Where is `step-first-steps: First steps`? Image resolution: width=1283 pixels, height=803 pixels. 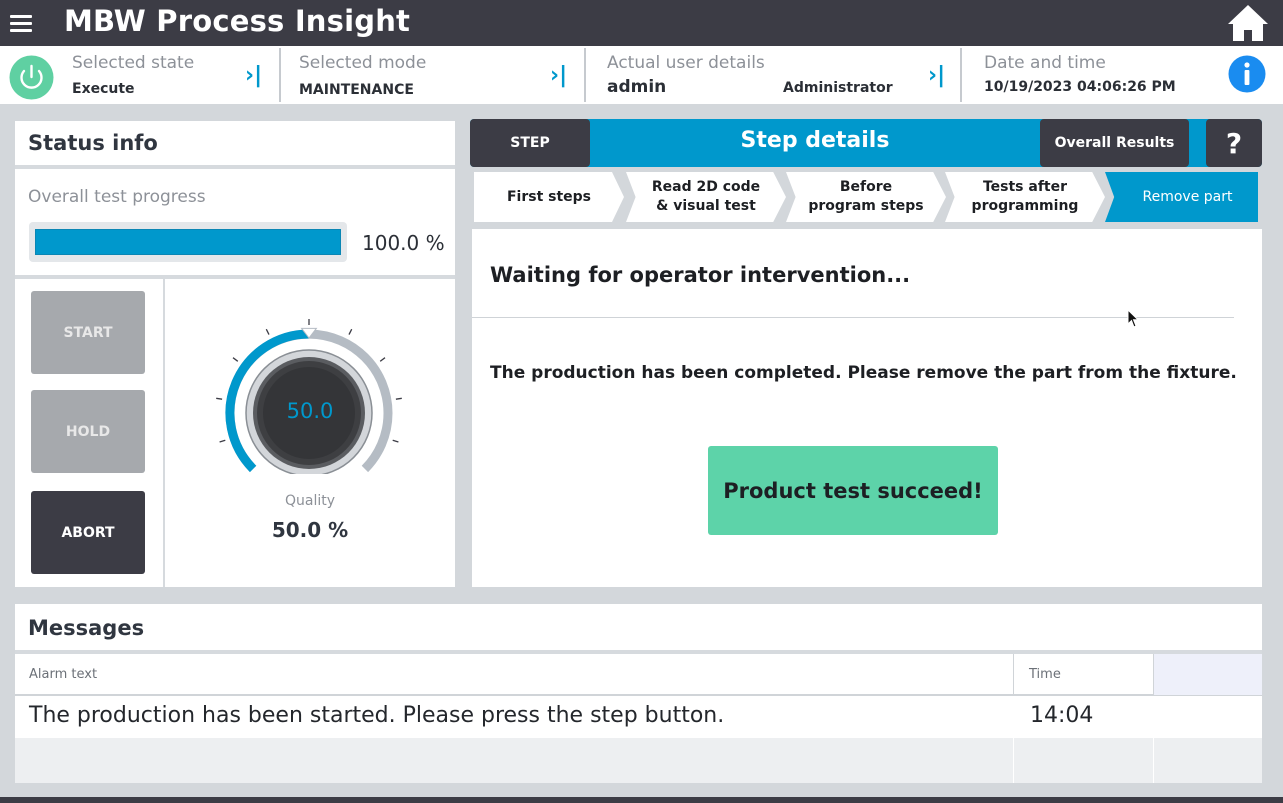 step-first-steps: First steps is located at coordinates (549, 197).